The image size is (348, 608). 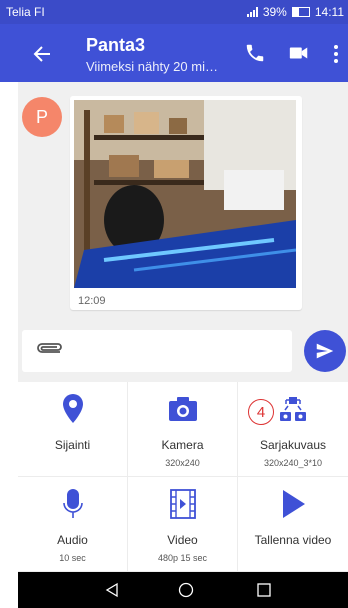 I want to click on call-button, so click(x=256, y=54).